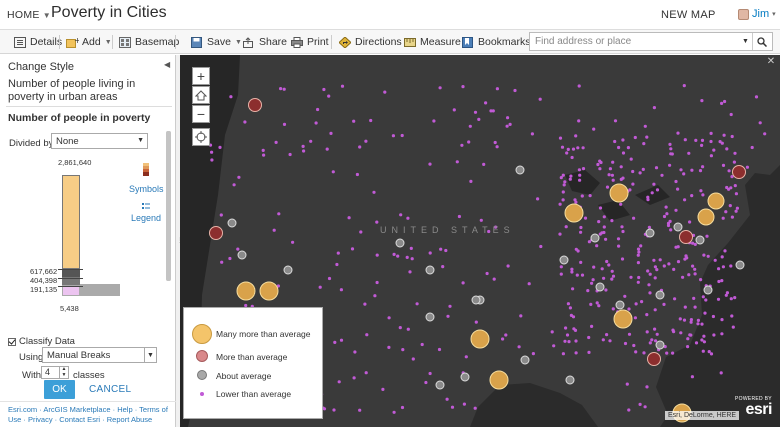 The width and height of the screenshot is (780, 427). I want to click on classes-stepper: 4 ▲ ▼, so click(55, 372).